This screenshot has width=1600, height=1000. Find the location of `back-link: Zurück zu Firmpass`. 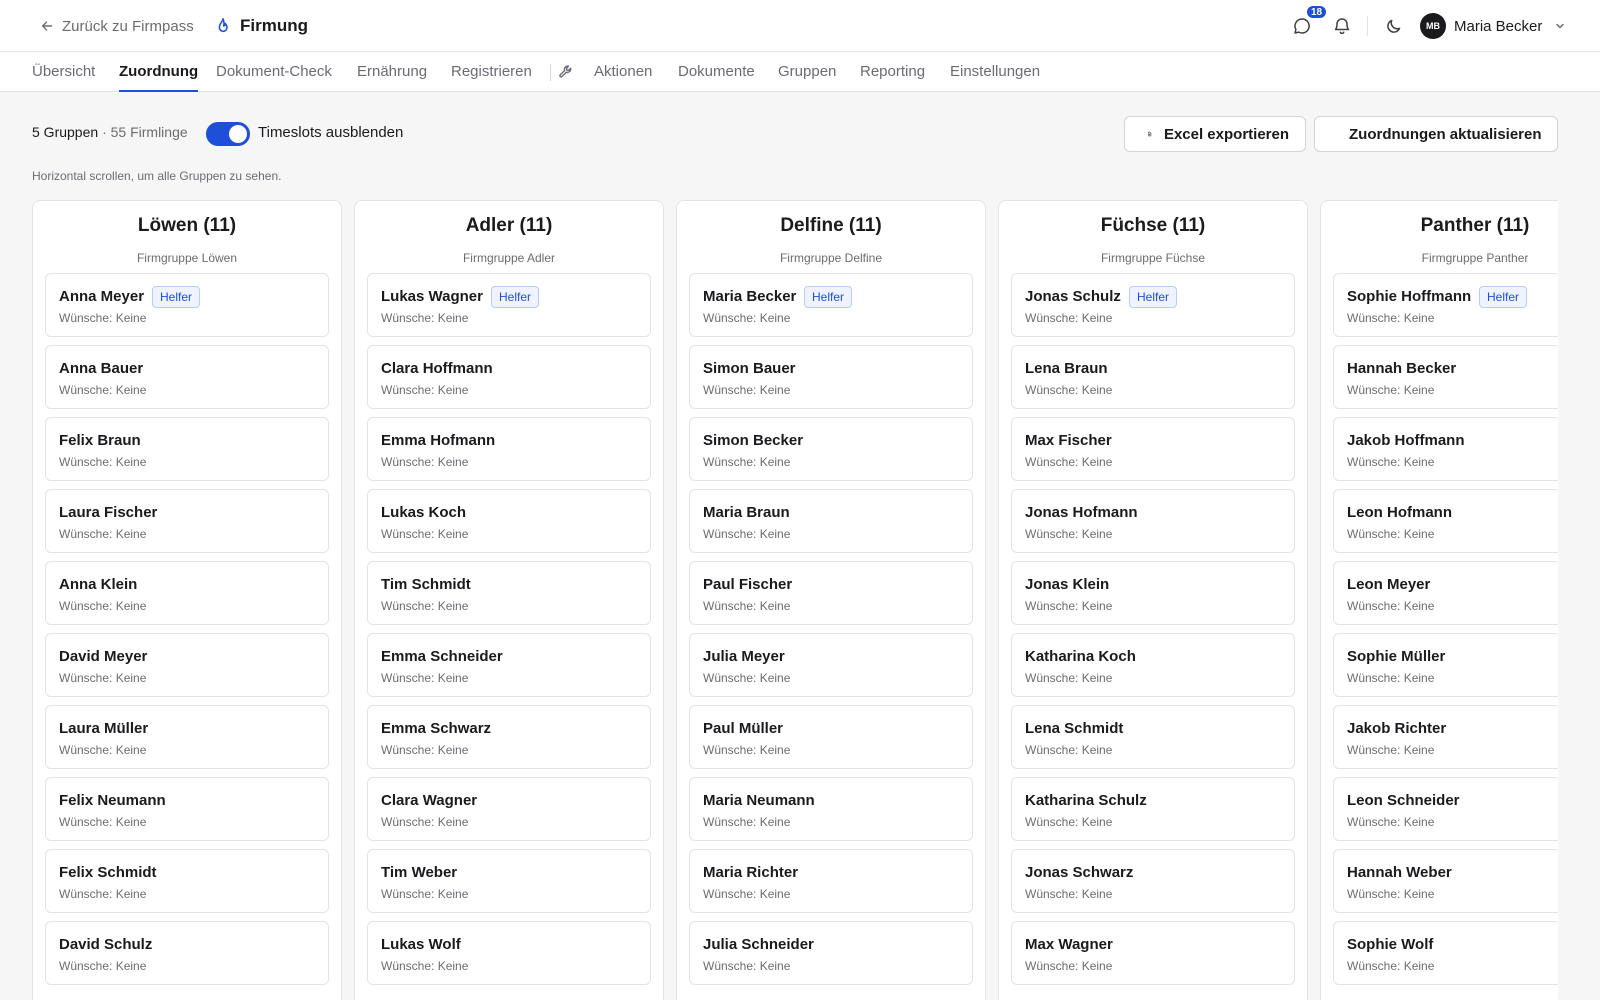

back-link: Zurück zu Firmpass is located at coordinates (117, 26).